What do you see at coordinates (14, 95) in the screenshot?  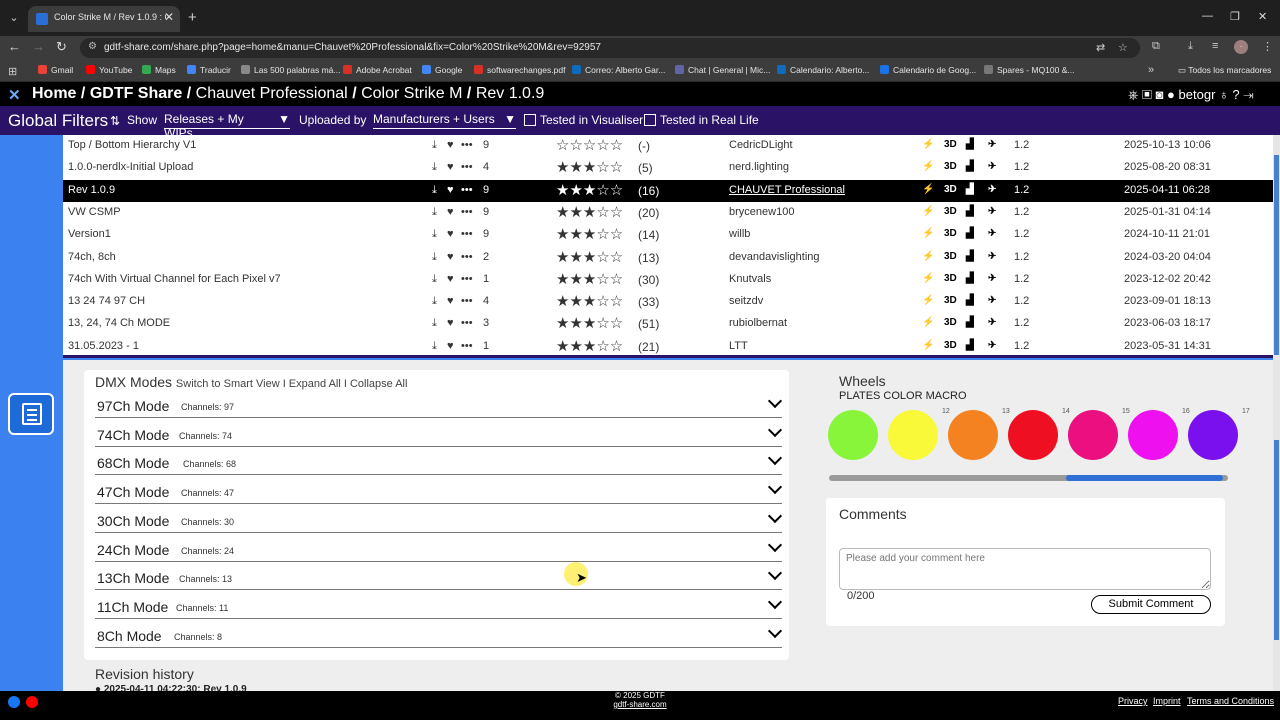 I see `gdtf-logo-icon: ✕` at bounding box center [14, 95].